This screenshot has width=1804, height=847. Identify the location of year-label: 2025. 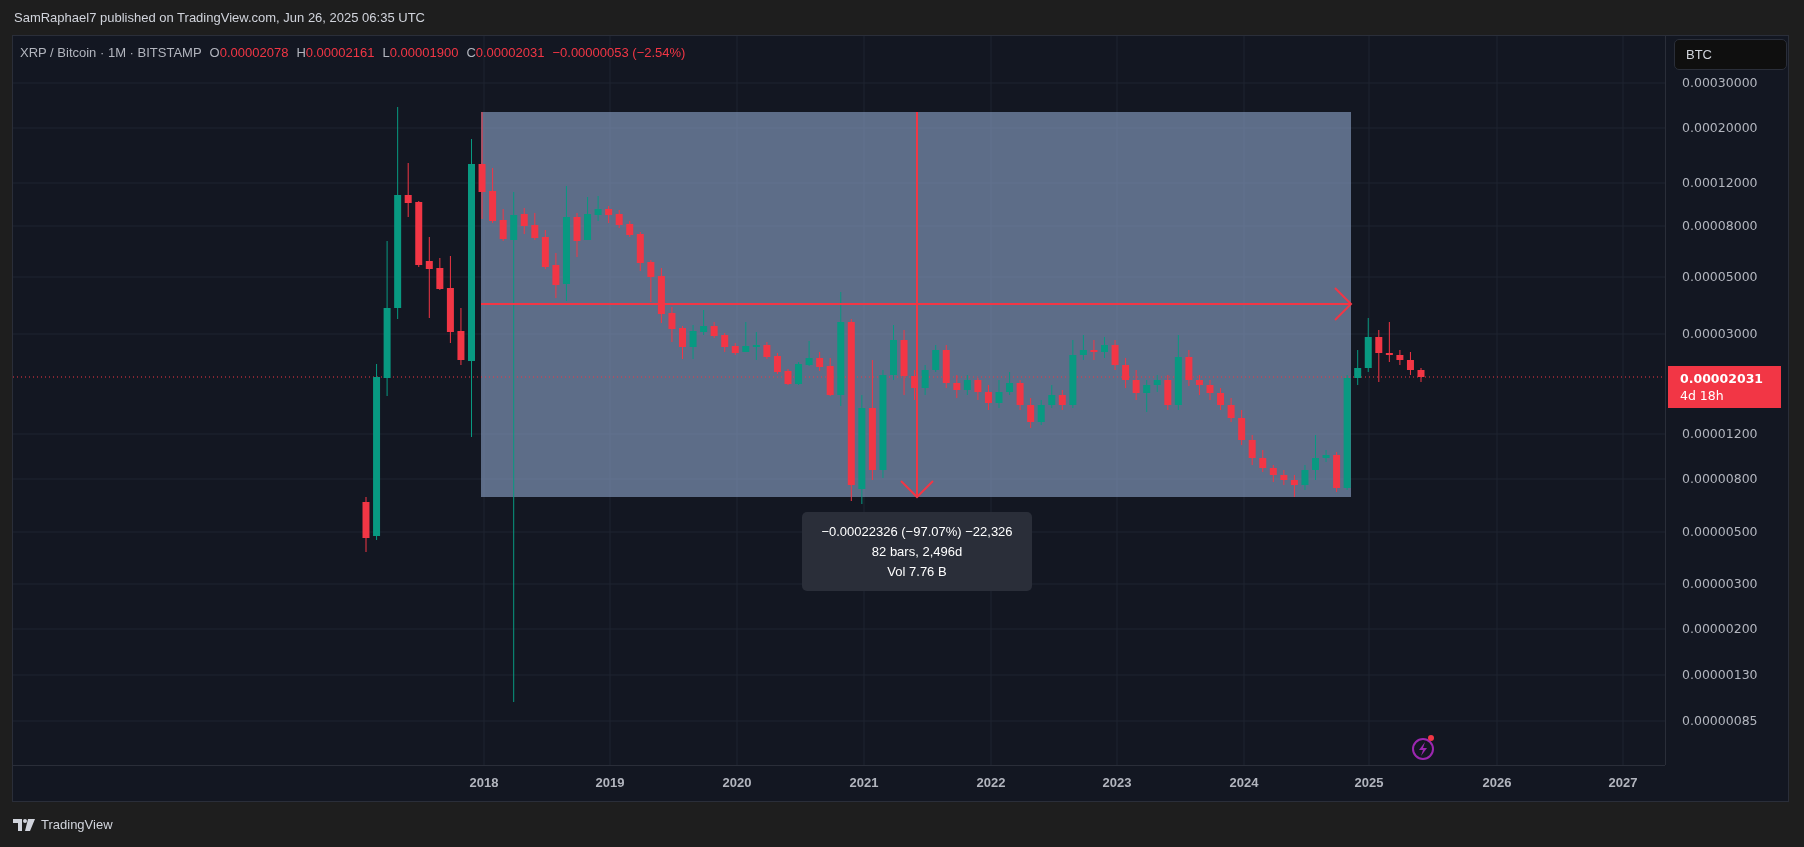
(1369, 782).